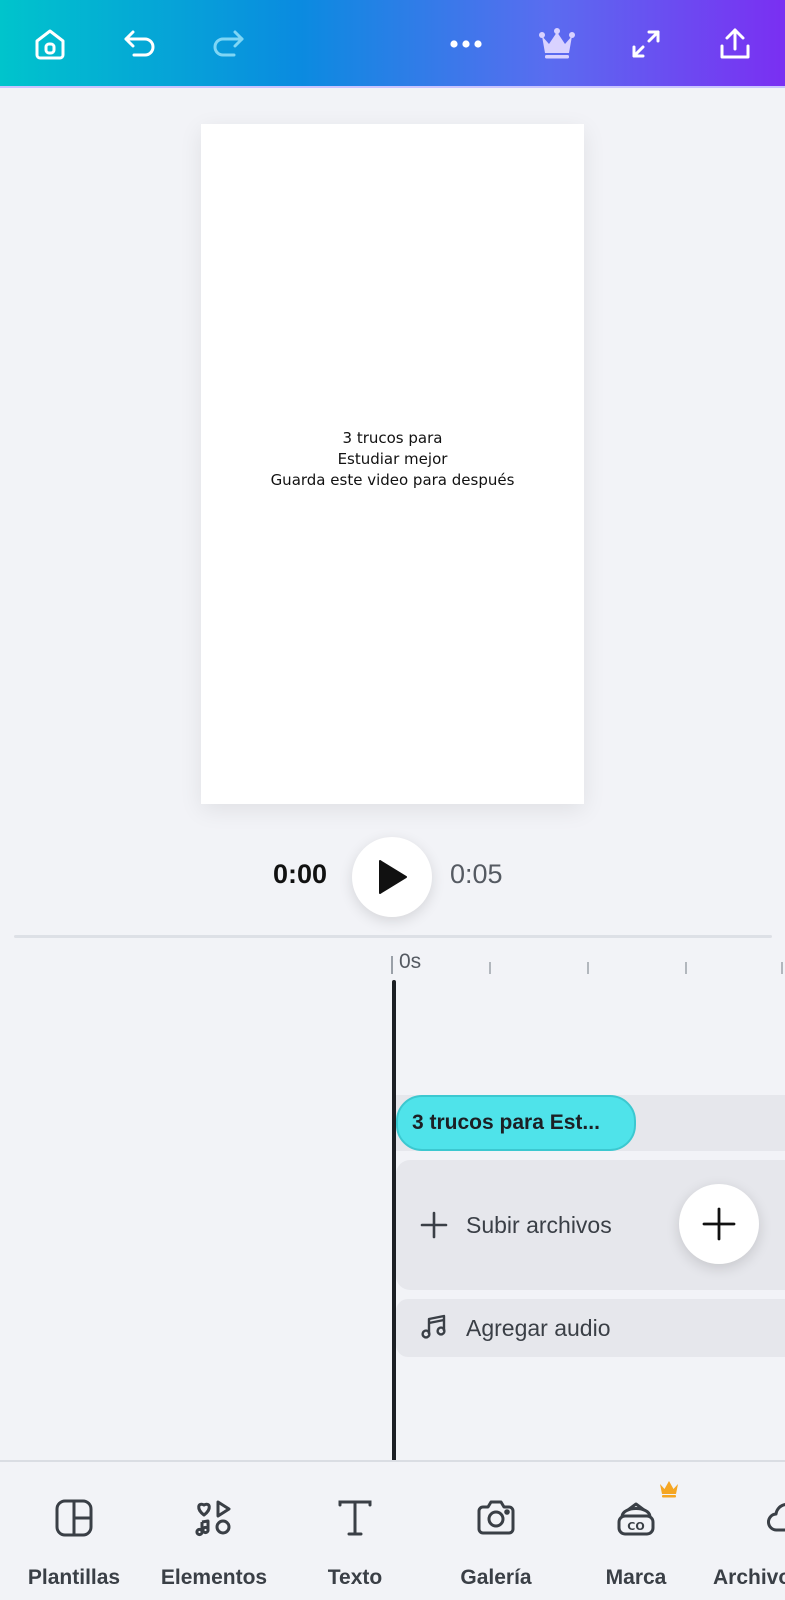  I want to click on redo-icon, so click(228, 43).